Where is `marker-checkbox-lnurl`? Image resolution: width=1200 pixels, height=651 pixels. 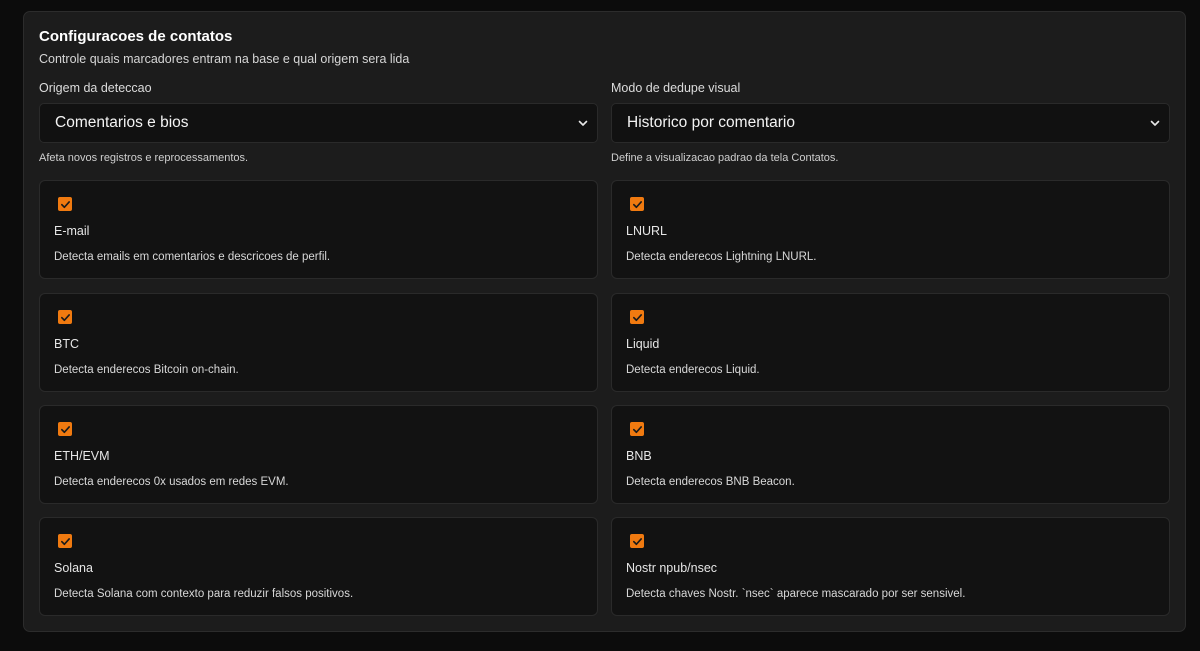
marker-checkbox-lnurl is located at coordinates (637, 204).